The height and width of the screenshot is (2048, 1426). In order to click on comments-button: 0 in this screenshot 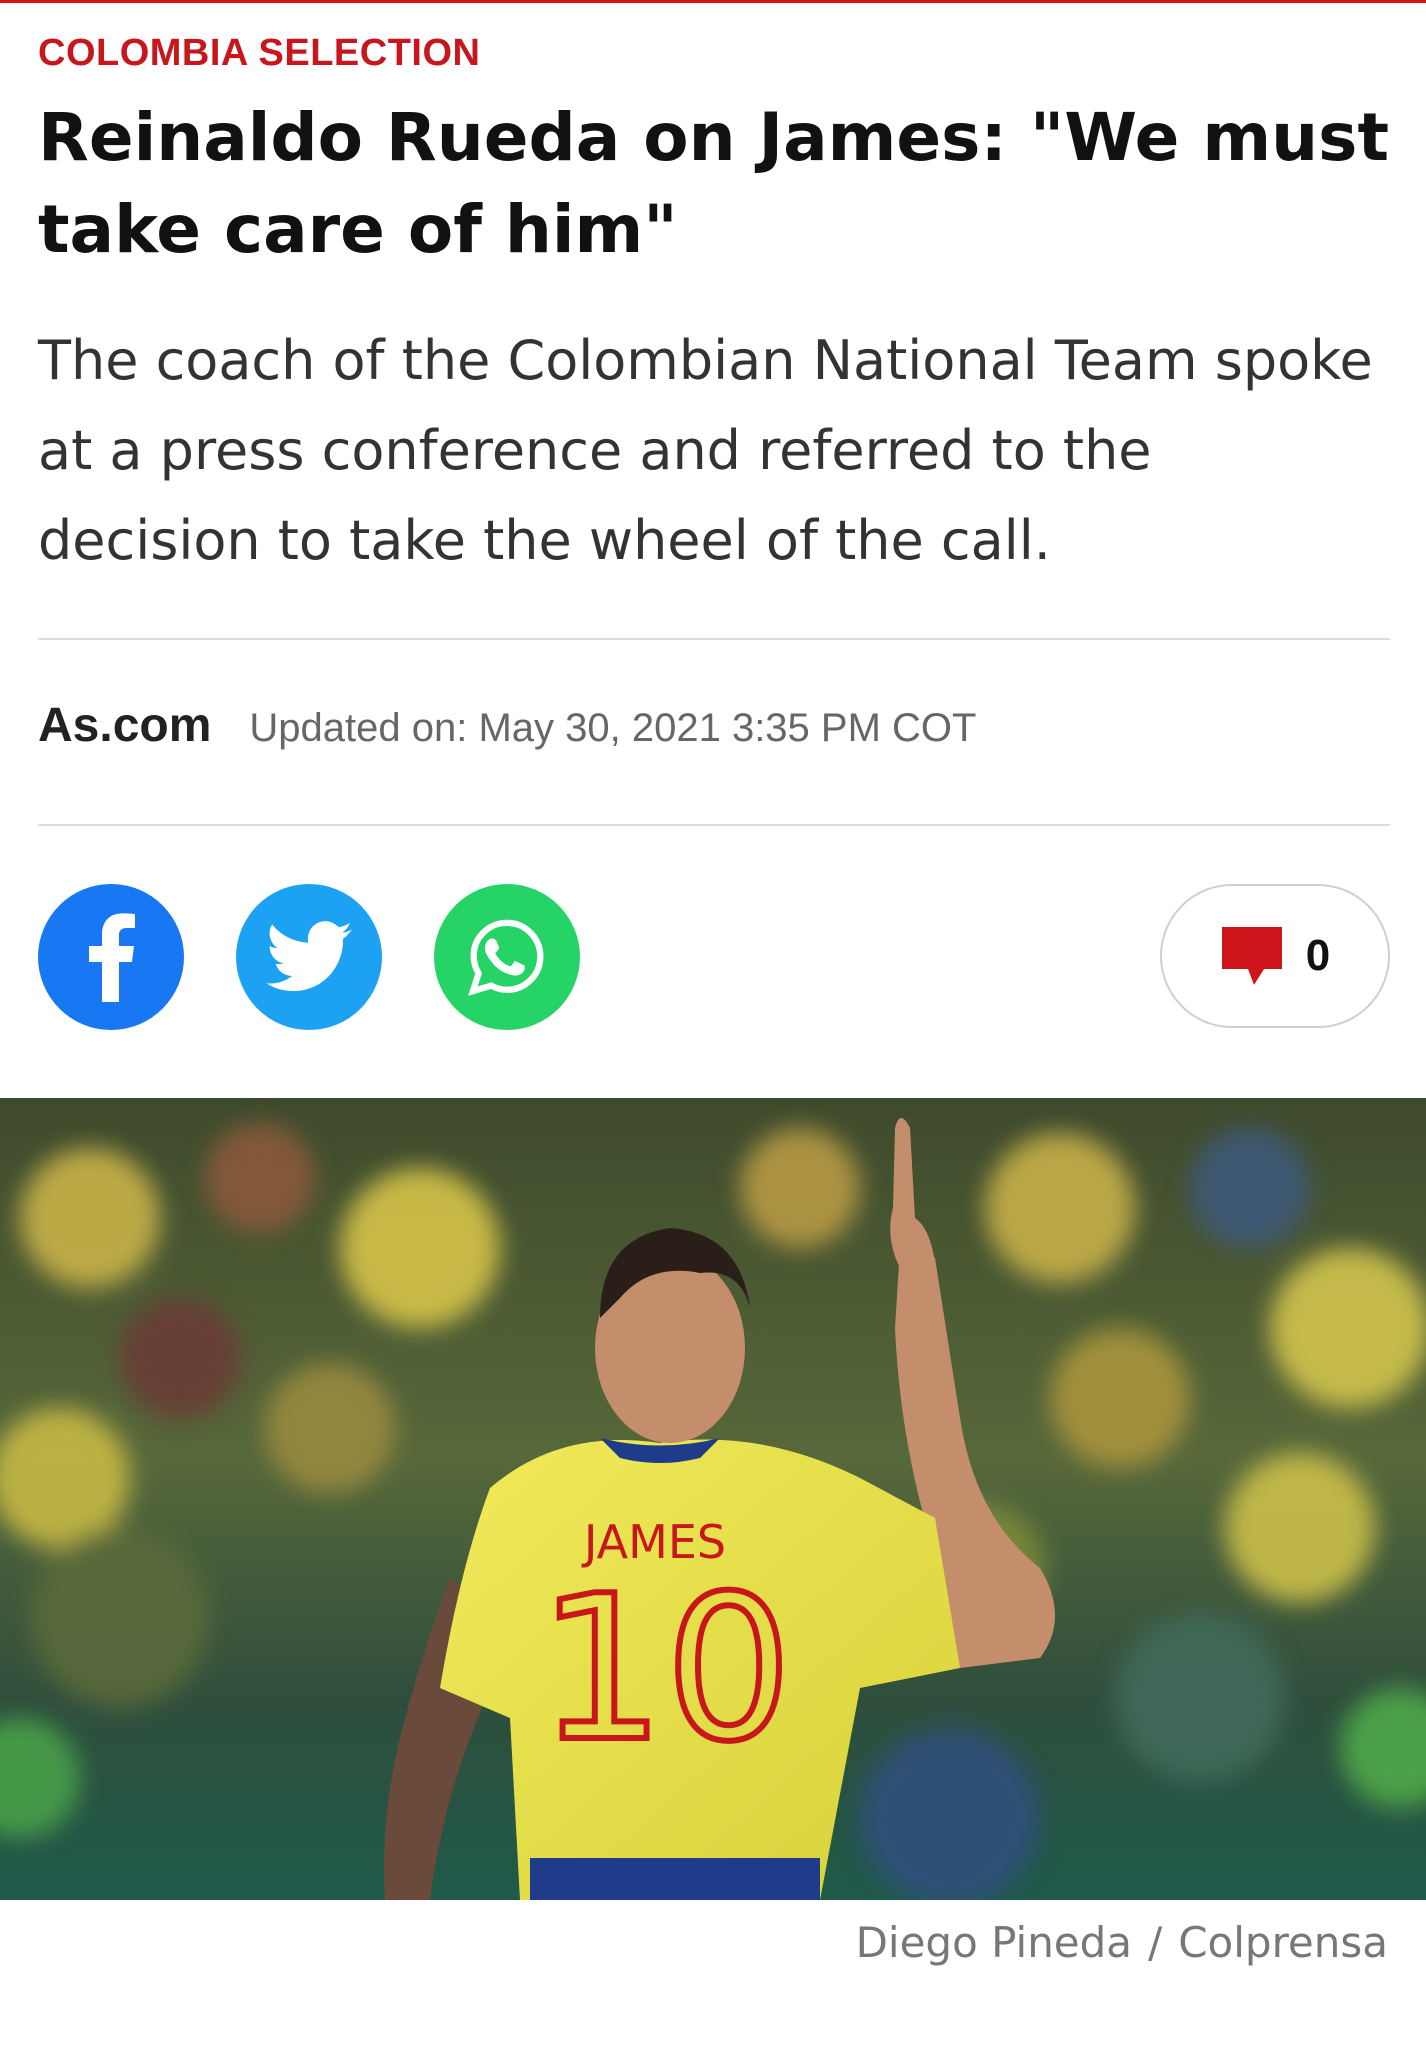, I will do `click(1275, 956)`.